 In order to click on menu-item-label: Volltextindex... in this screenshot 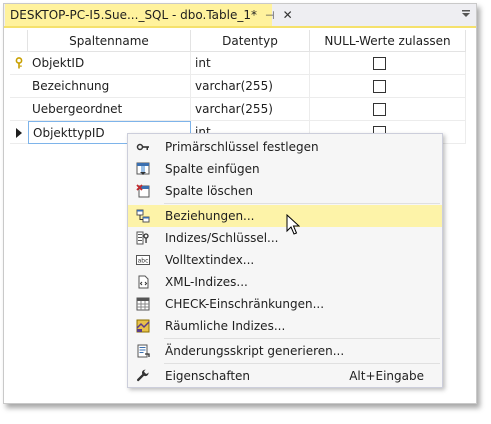, I will do `click(210, 260)`.